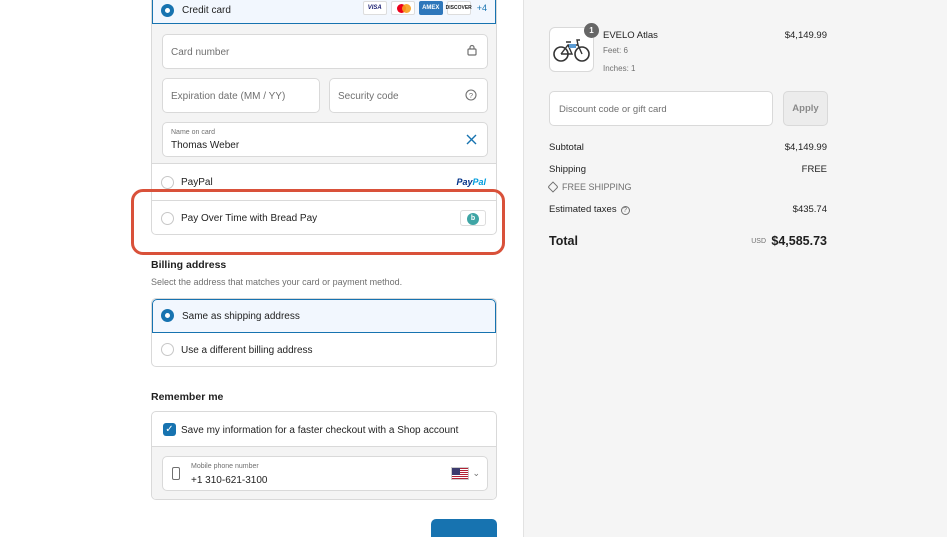 The width and height of the screenshot is (947, 537). Describe the element at coordinates (460, 473) in the screenshot. I see `us-flag-icon` at that location.